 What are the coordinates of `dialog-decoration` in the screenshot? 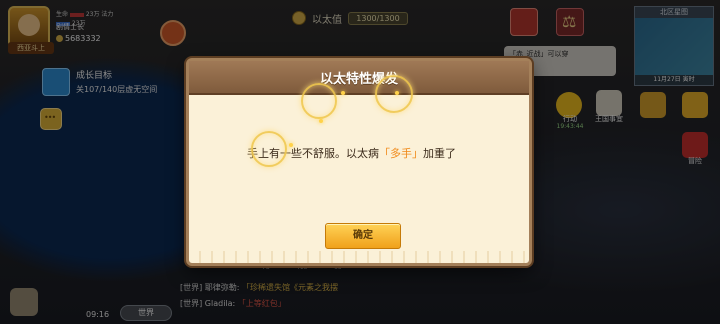 It's located at (359, 257).